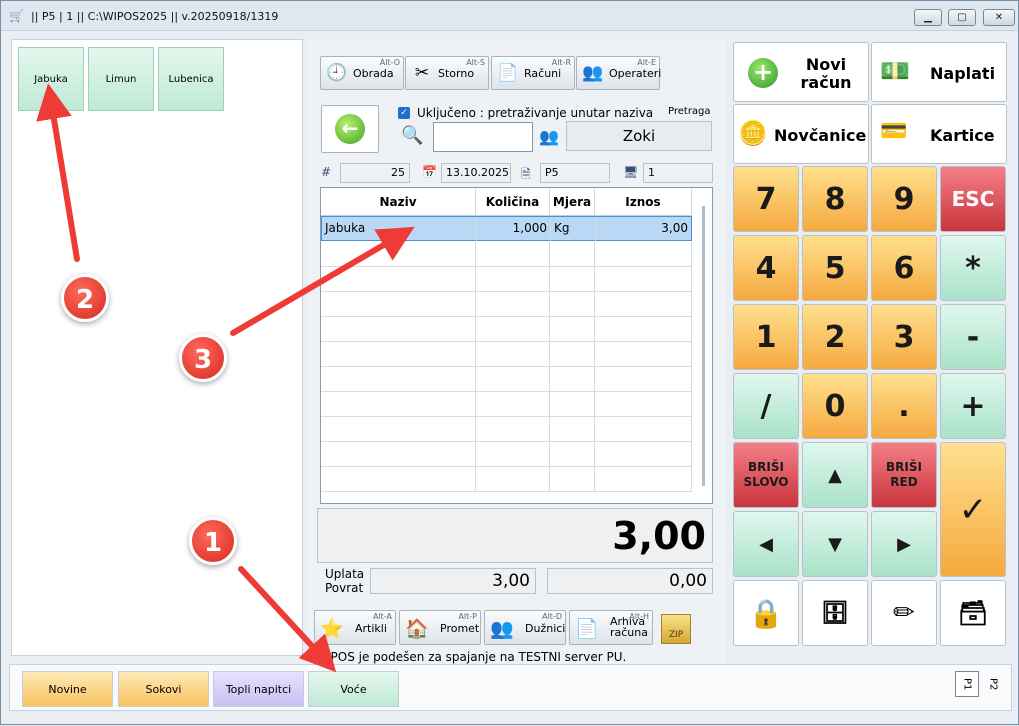  I want to click on naplati-button: 💵 Naplati, so click(939, 72).